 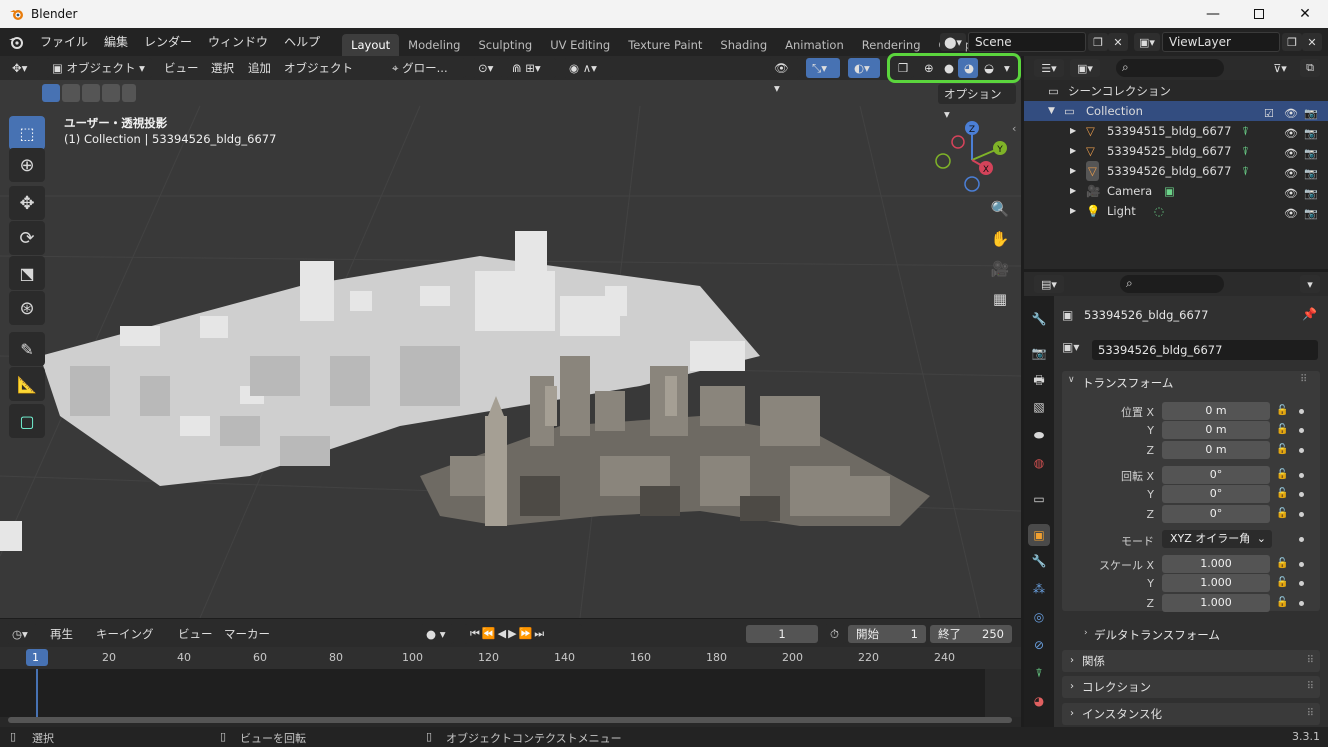 I want to click on tab-constraints: ⊘, so click(x=1039, y=645).